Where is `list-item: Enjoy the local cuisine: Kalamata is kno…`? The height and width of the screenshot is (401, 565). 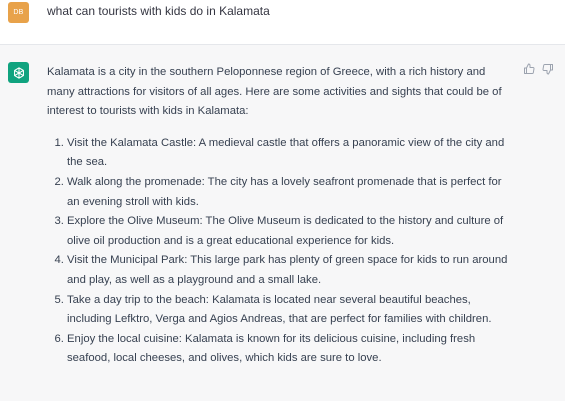
list-item: Enjoy the local cuisine: Kalamata is kno… is located at coordinates (288, 349).